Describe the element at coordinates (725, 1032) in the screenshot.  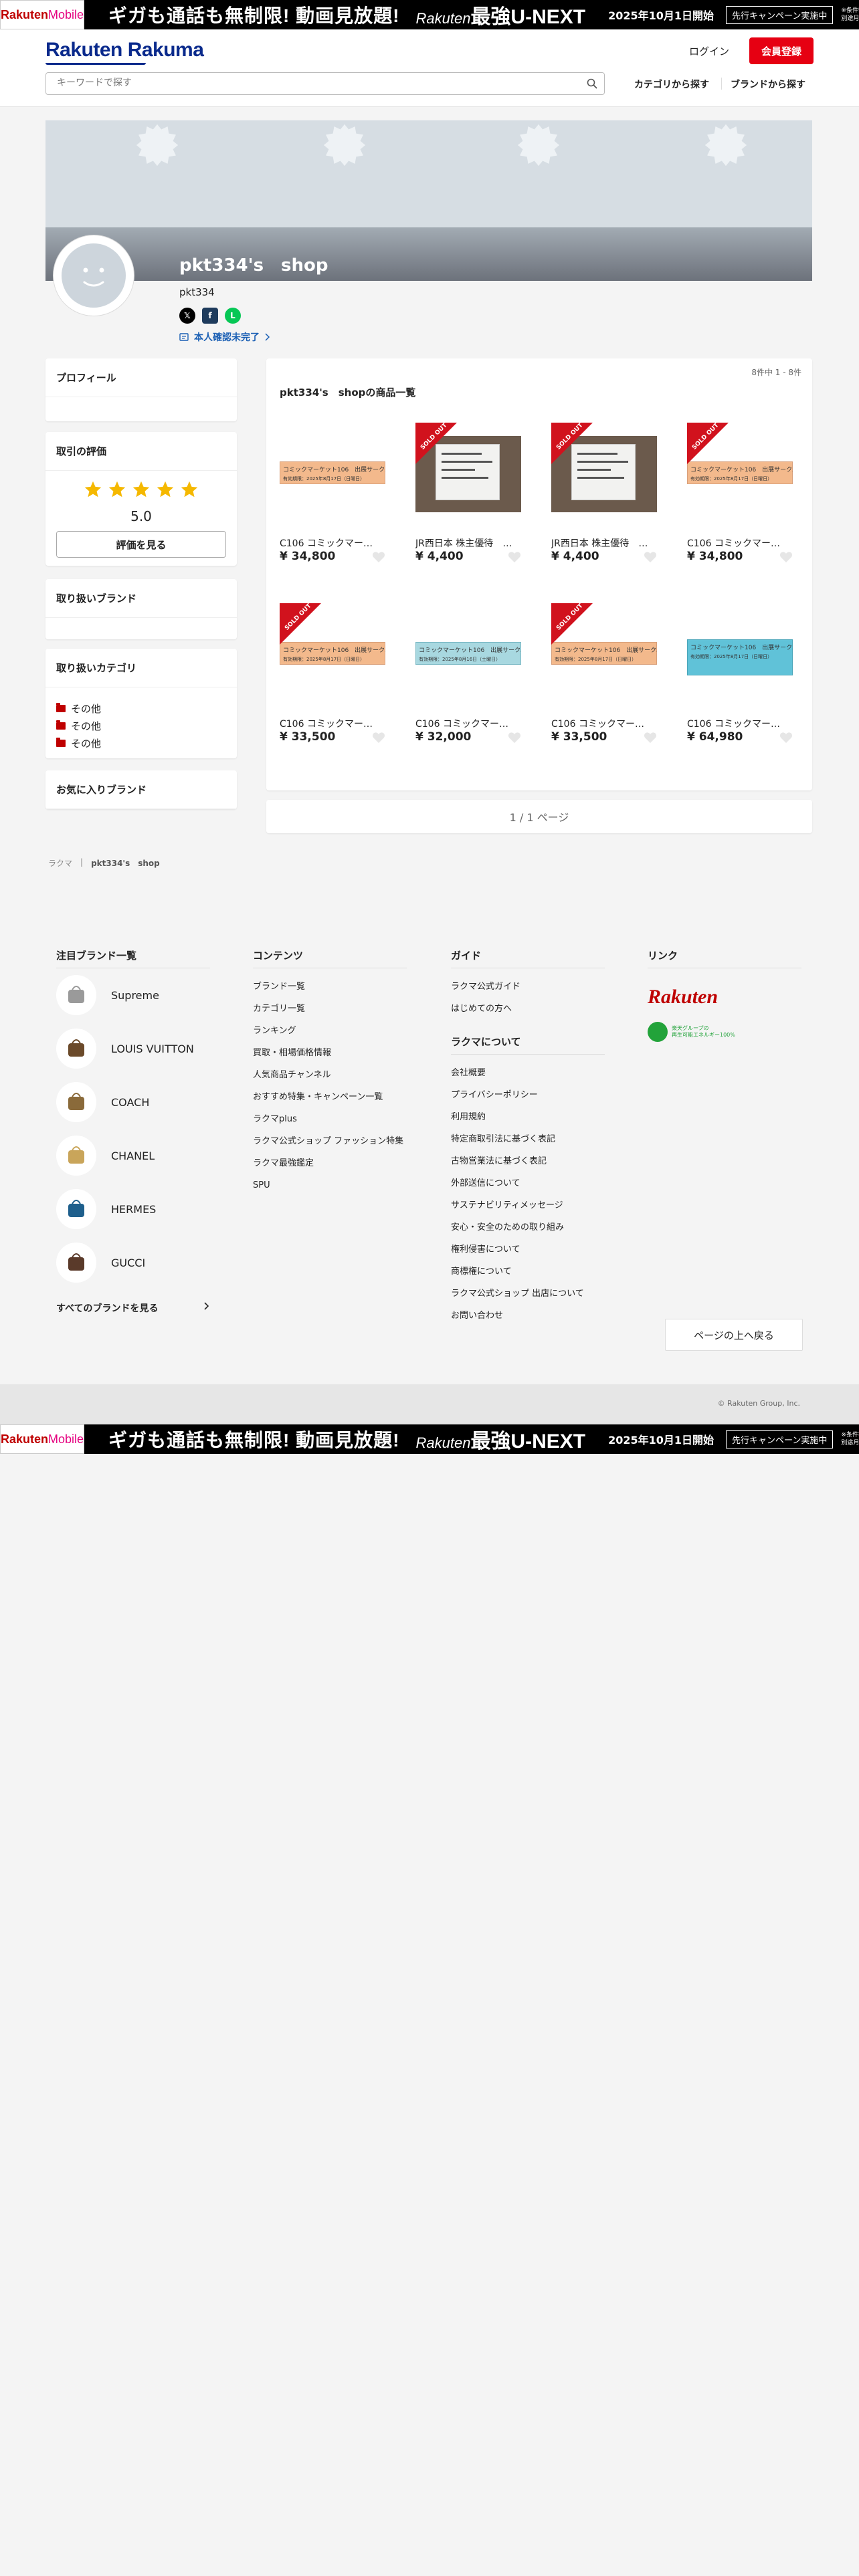
I see `eco-badge: 楽天グループの 再生可能エネルギー100%` at that location.